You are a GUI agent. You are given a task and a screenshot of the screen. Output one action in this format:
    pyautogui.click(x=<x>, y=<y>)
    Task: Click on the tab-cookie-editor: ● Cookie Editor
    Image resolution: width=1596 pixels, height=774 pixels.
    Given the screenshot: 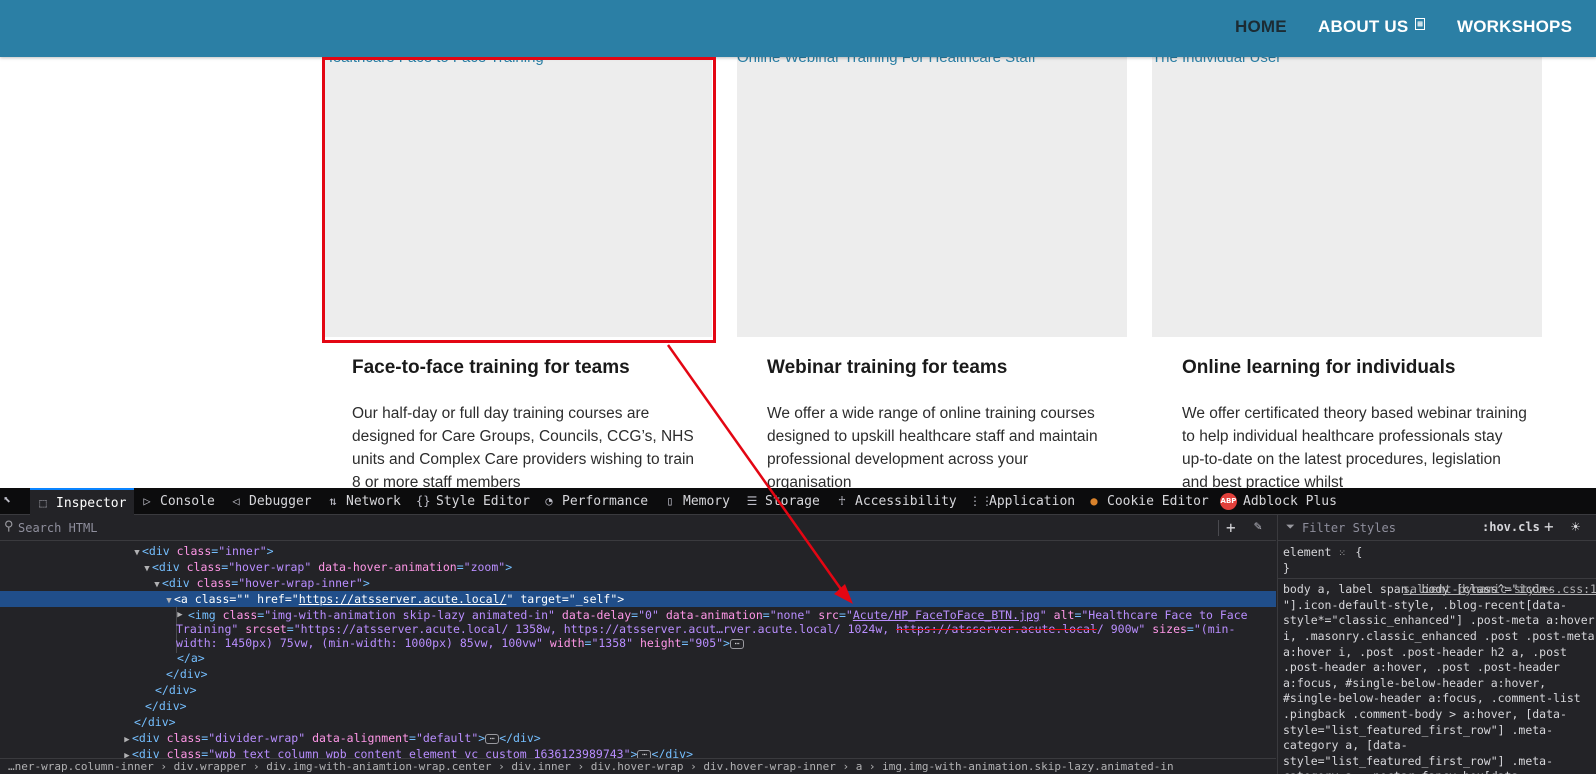 What is the action you would take?
    pyautogui.click(x=1148, y=501)
    